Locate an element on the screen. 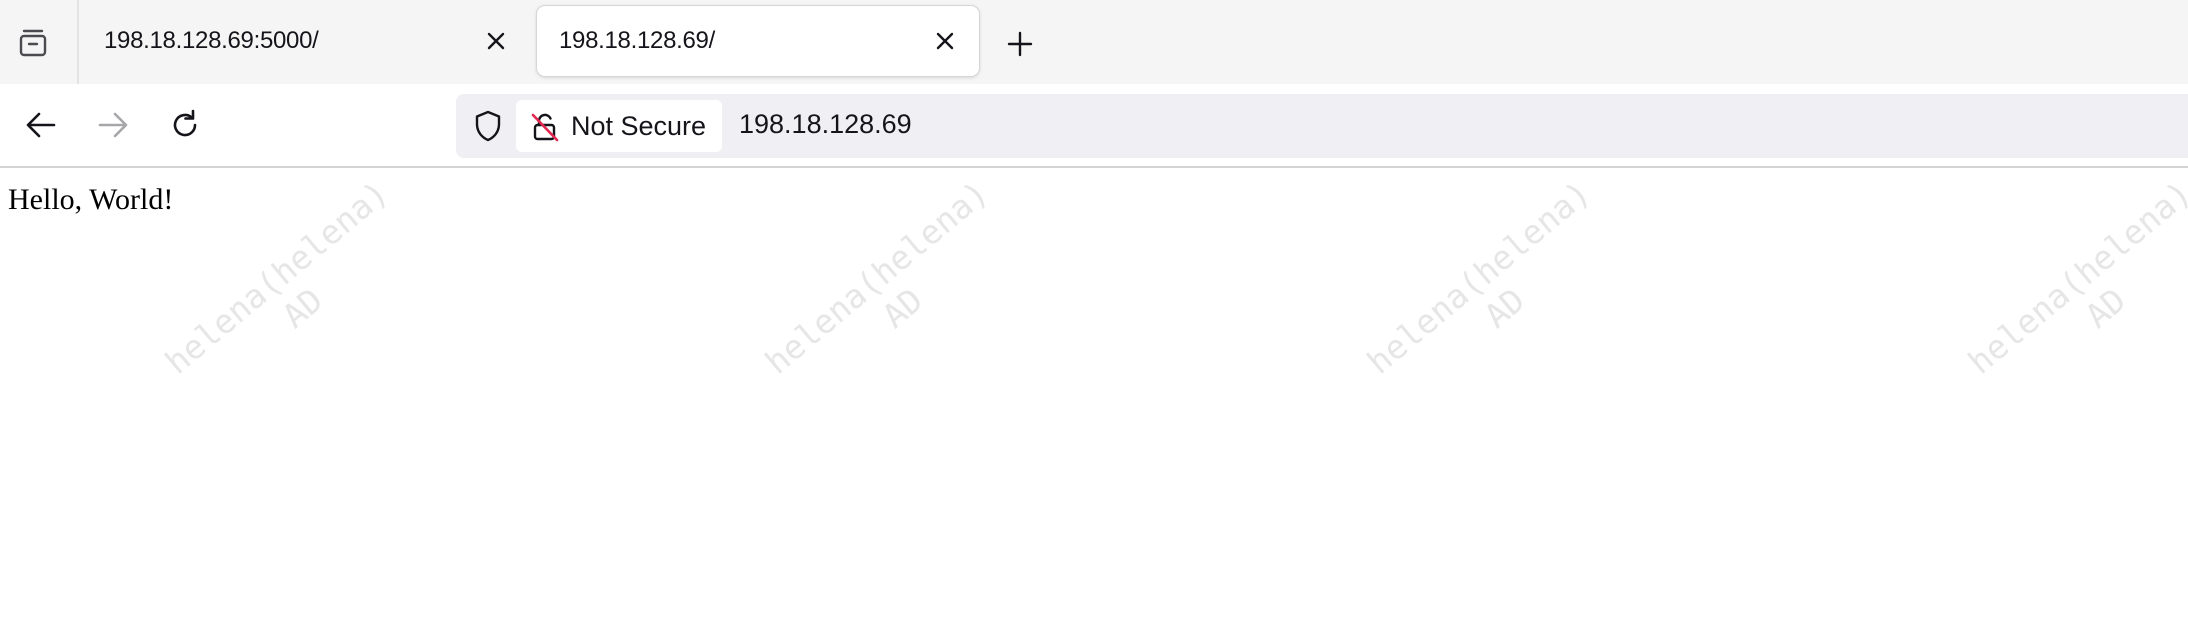  insecure-lock-icon is located at coordinates (545, 127).